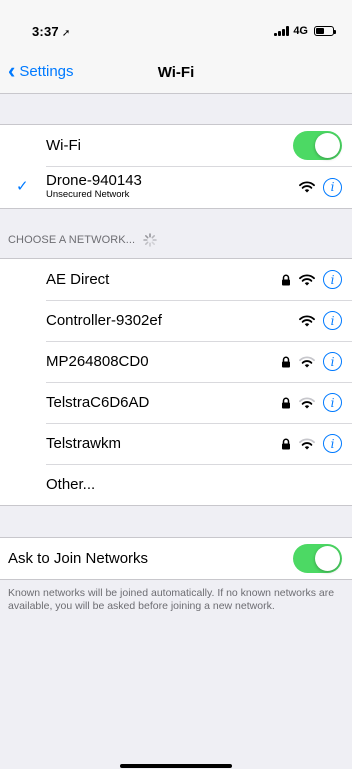 The width and height of the screenshot is (352, 769). I want to click on cellular-signal-icon, so click(282, 31).